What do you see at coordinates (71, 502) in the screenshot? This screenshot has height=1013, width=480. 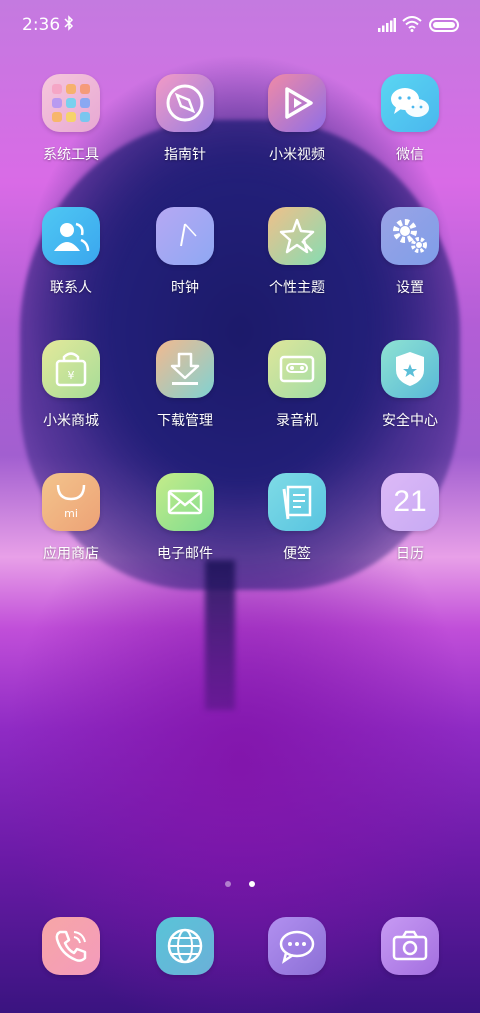 I see `app-store-bag-icon: mi` at bounding box center [71, 502].